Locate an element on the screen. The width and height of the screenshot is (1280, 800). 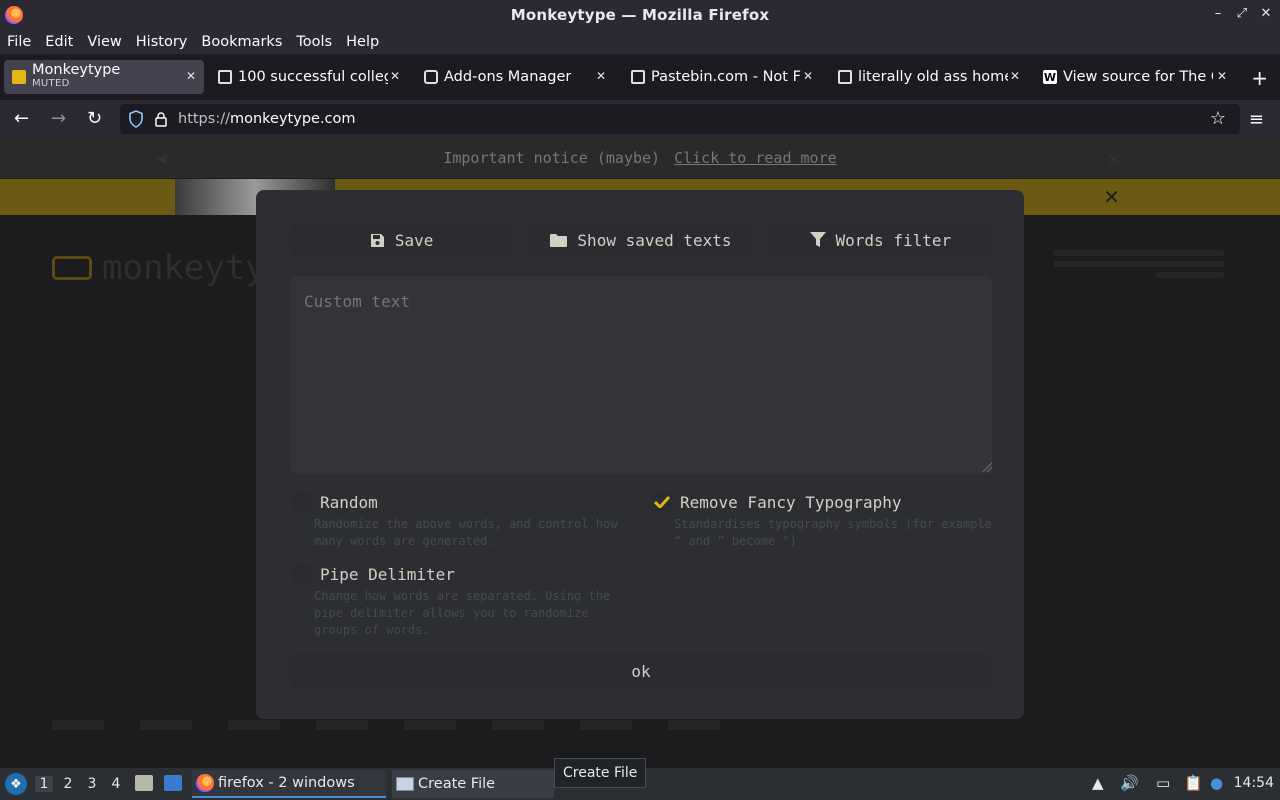
volume-icon: 🔊 is located at coordinates (1129, 783).